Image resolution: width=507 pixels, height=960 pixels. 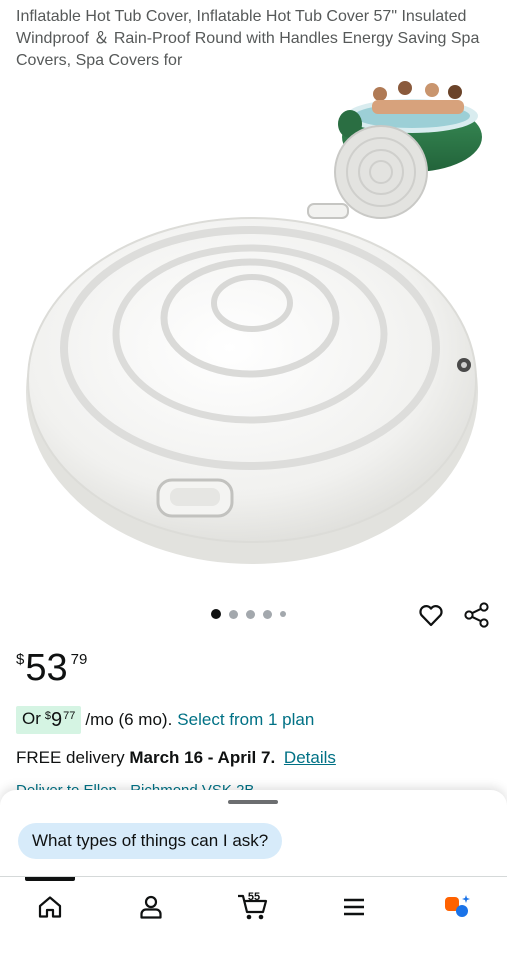 I want to click on nav-menu, so click(x=354, y=907).